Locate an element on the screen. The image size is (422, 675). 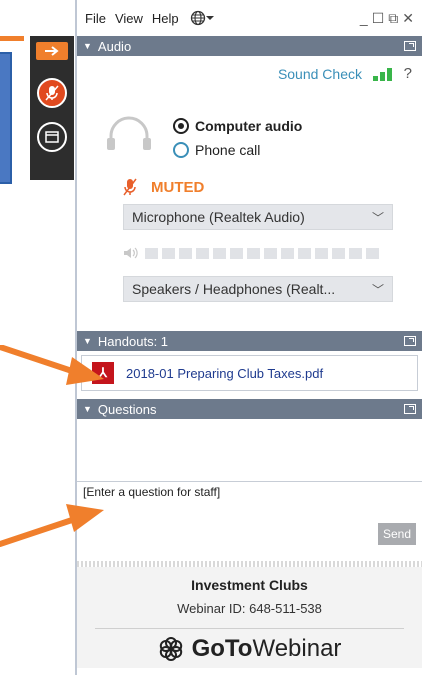
control-toolbar is located at coordinates (52, 108).